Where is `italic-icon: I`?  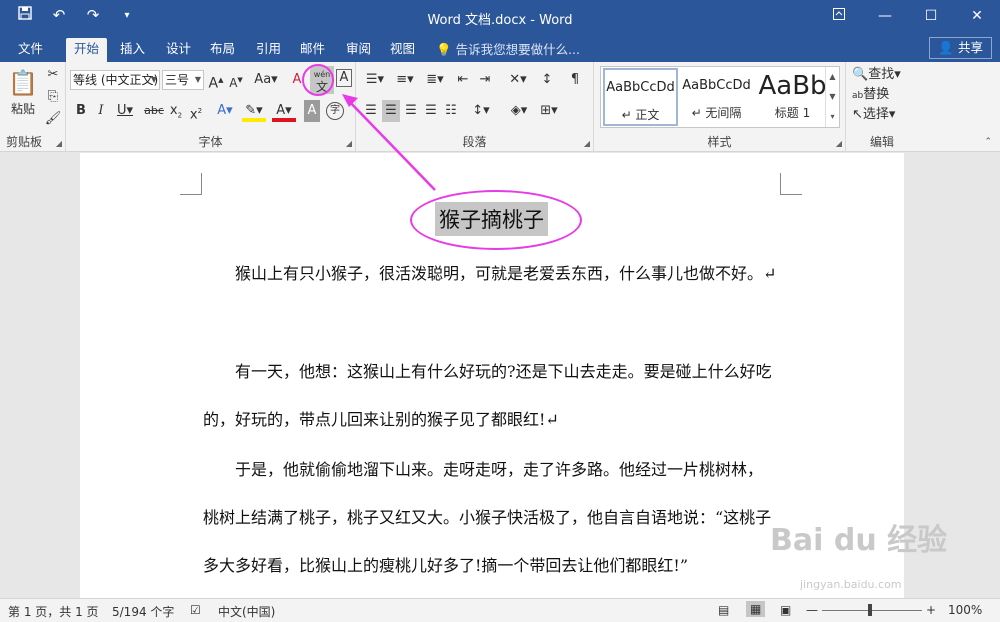
italic-icon: I is located at coordinates (101, 111).